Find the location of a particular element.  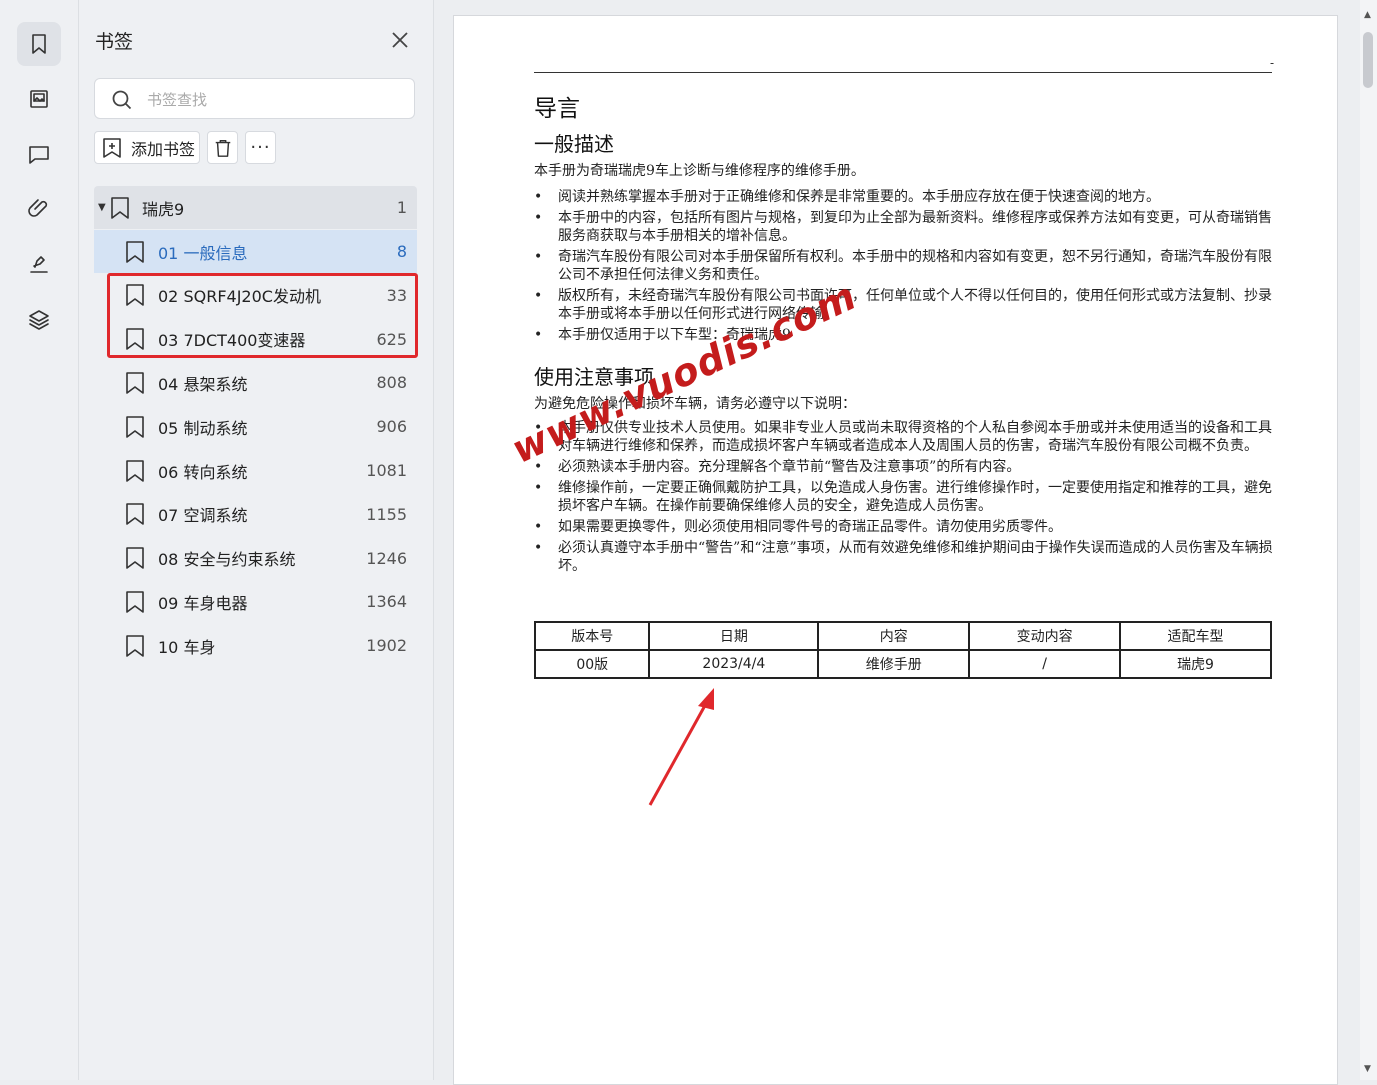

more-button: ··· is located at coordinates (260, 147).